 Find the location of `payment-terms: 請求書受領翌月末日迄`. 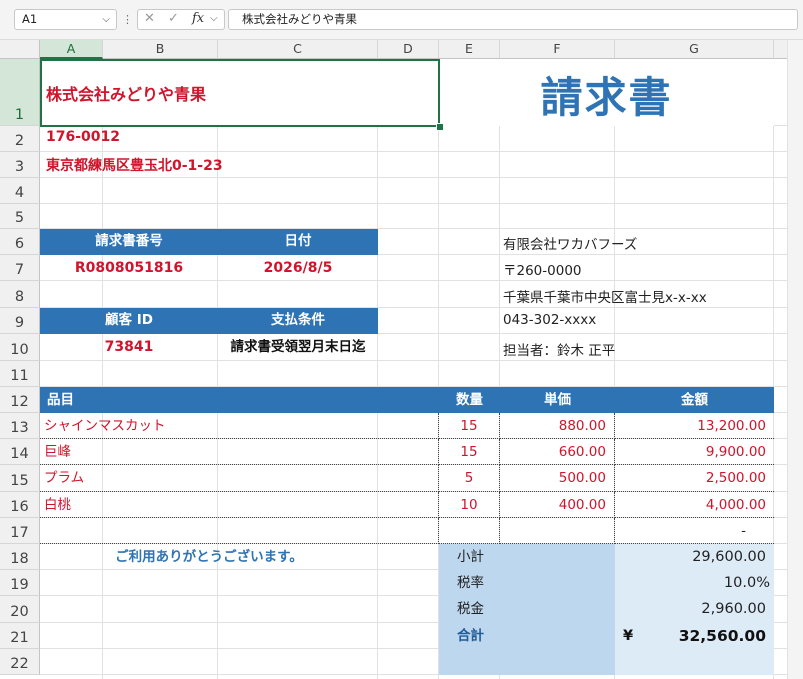

payment-terms: 請求書受領翌月末日迄 is located at coordinates (298, 347).